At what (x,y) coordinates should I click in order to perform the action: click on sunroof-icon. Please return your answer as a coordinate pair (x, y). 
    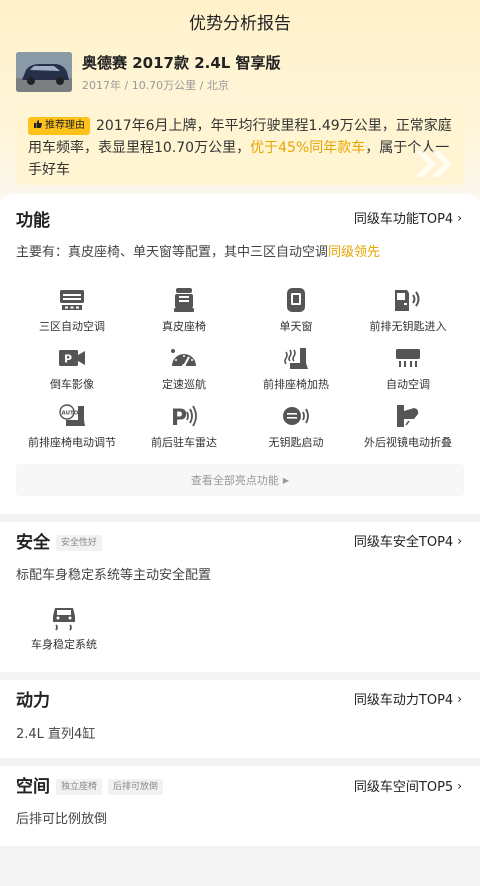
    Looking at the image, I should click on (296, 300).